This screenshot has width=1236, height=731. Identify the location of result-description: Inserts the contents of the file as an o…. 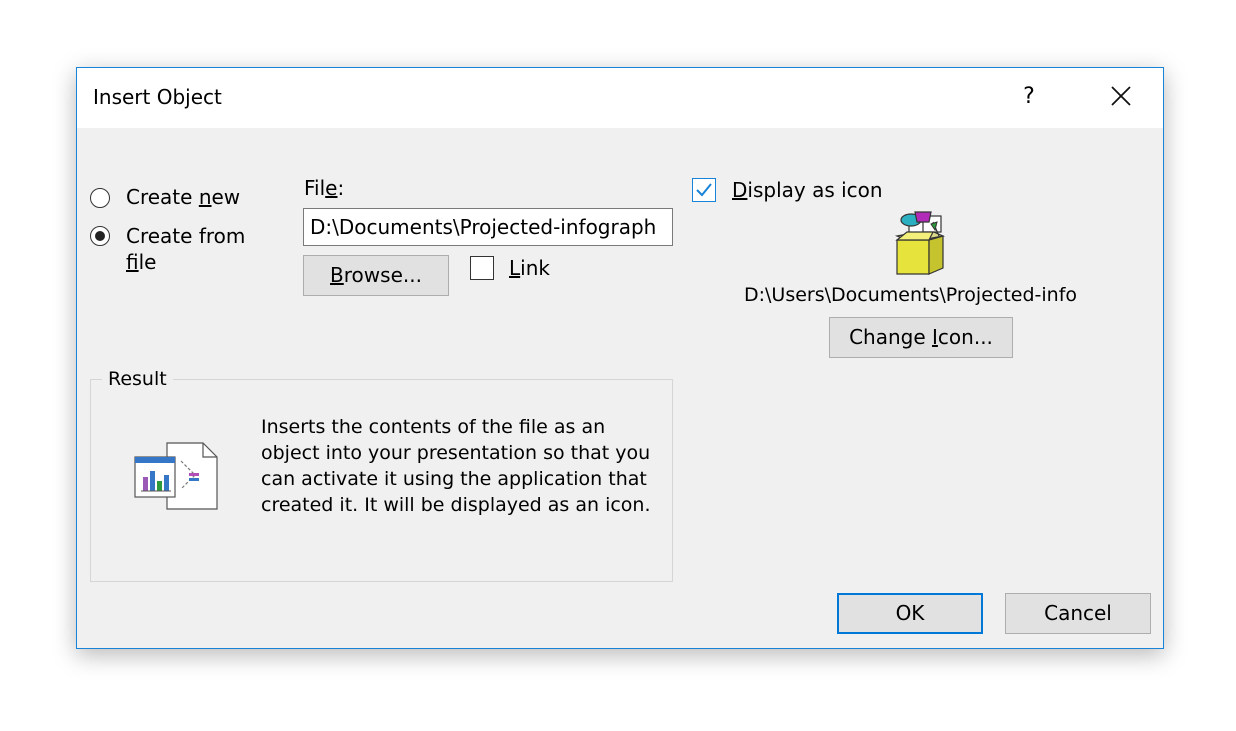
(456, 466).